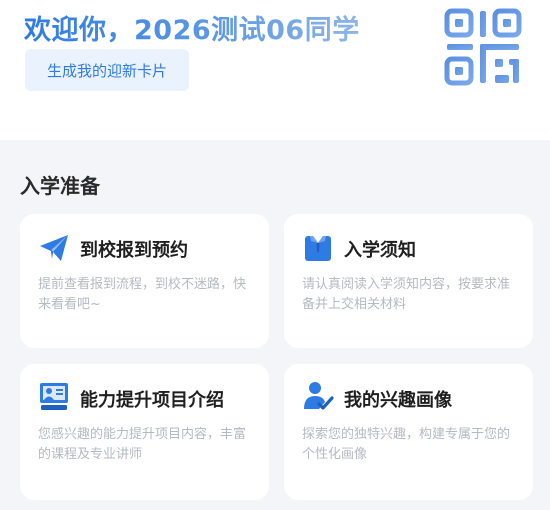 The height and width of the screenshot is (510, 550). I want to click on generate-card-button: 生成我的迎新卡片, so click(107, 70).